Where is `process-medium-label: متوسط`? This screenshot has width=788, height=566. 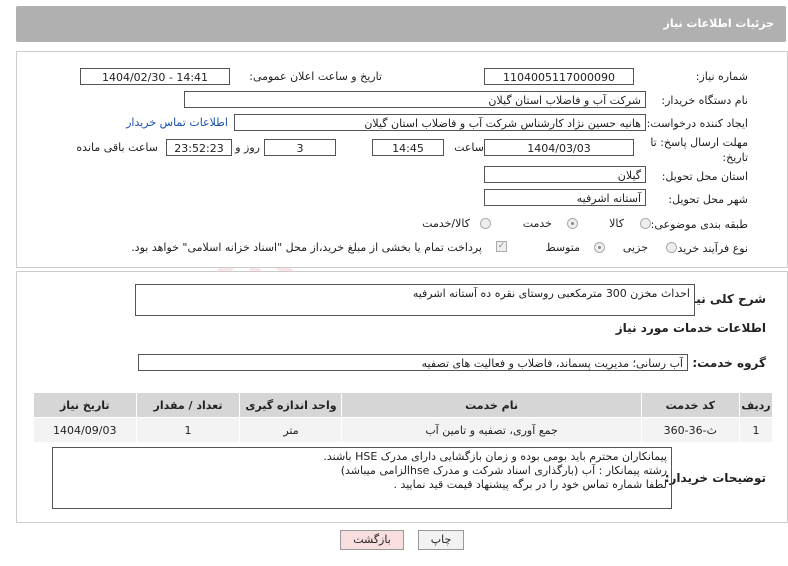 process-medium-label: متوسط is located at coordinates (562, 247).